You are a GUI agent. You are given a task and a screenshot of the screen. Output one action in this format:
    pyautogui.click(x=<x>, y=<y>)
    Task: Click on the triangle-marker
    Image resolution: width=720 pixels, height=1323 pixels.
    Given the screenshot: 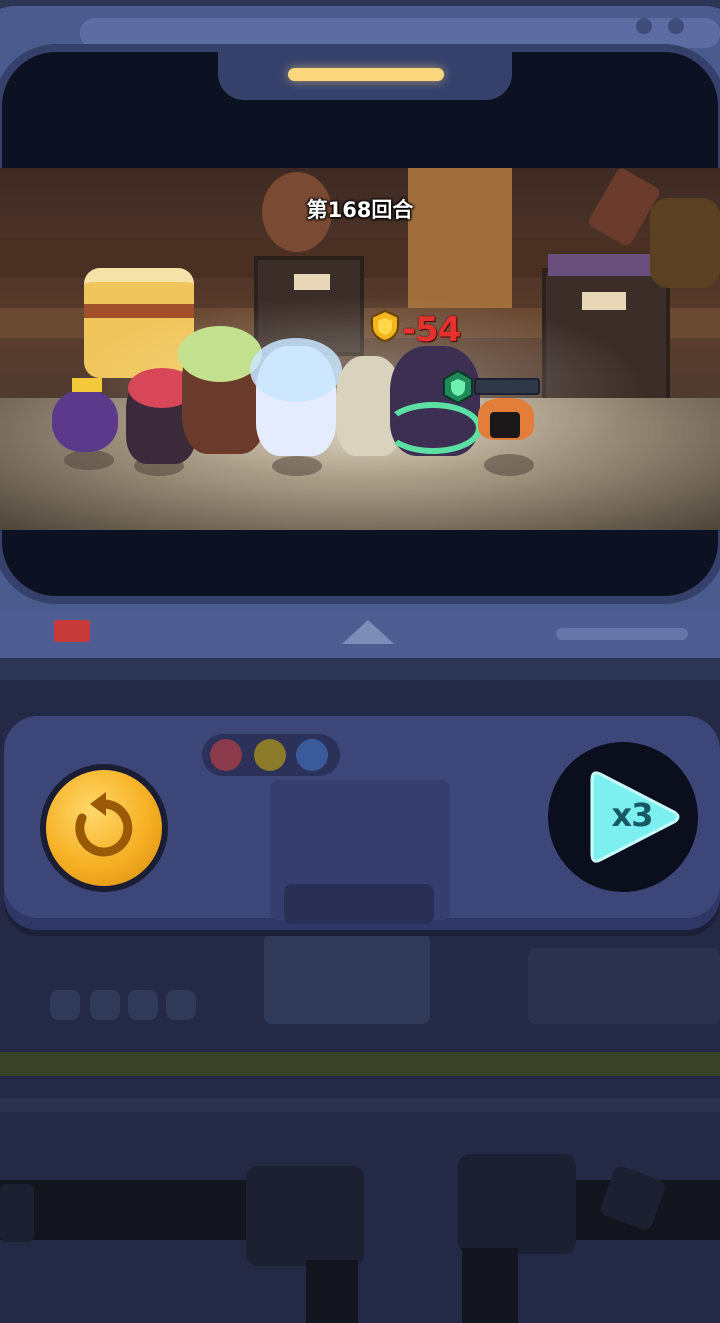 What is the action you would take?
    pyautogui.click(x=368, y=632)
    